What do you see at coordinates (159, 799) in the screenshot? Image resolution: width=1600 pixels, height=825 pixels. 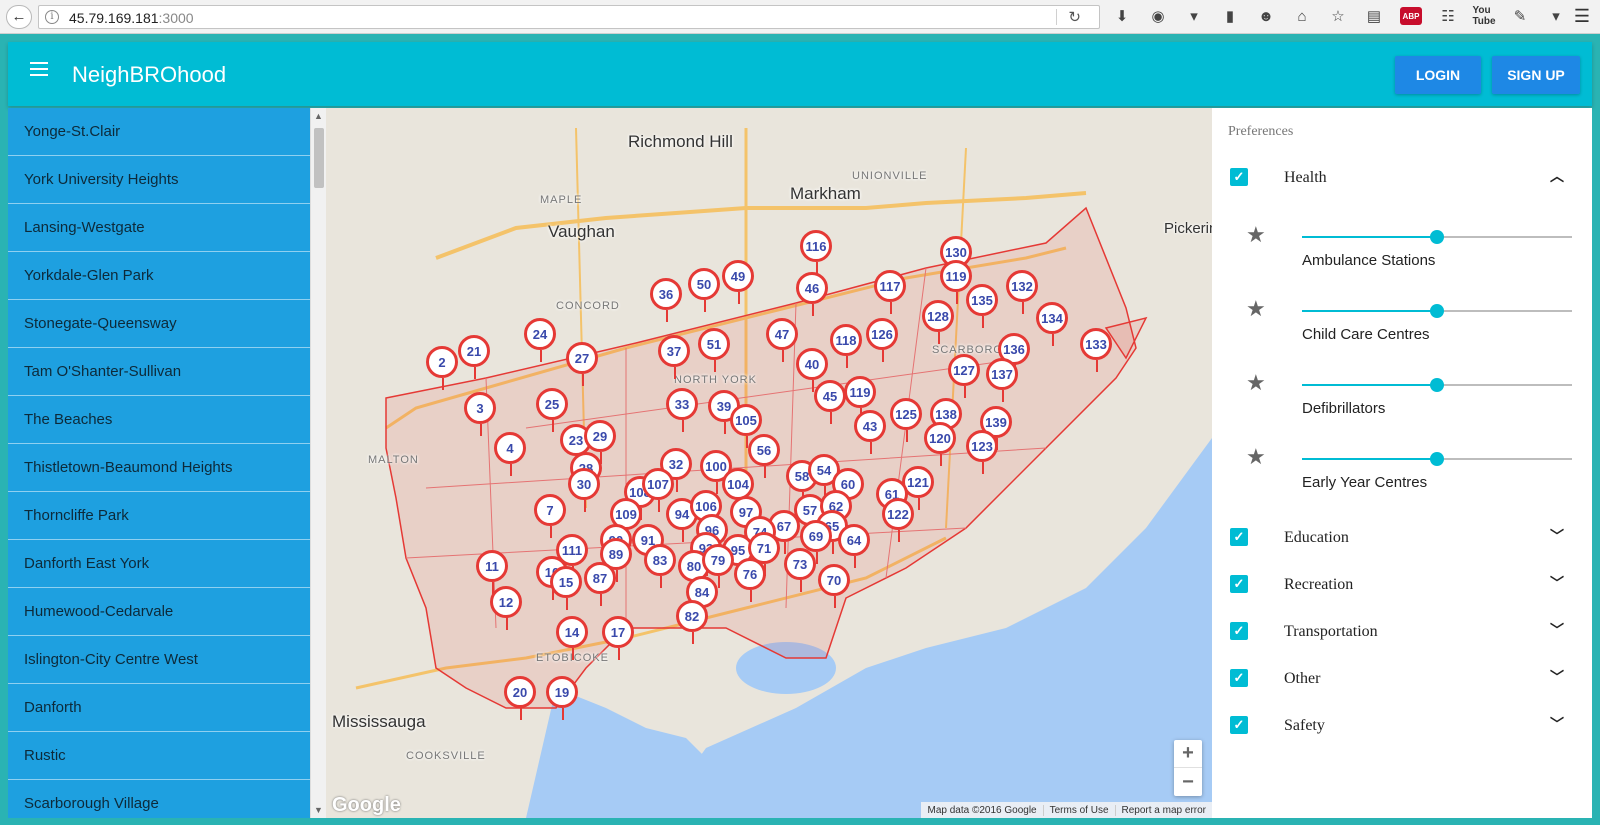 I see `sidebar-item: Scarborough Village` at bounding box center [159, 799].